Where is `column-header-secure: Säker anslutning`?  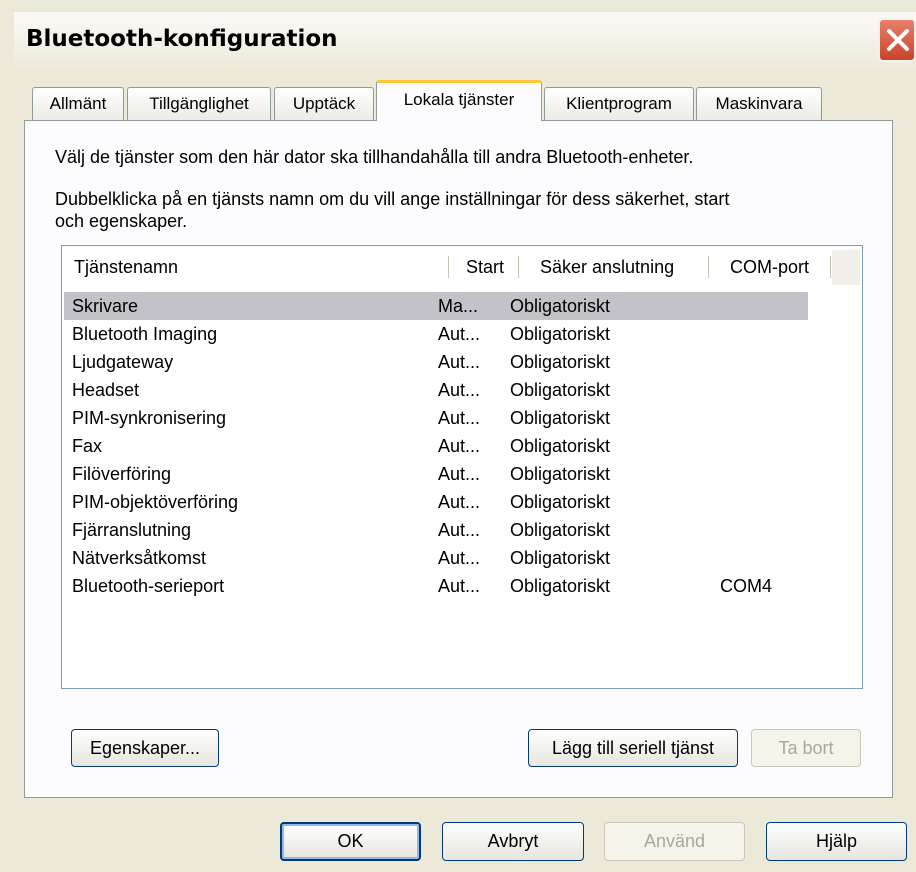 column-header-secure: Säker anslutning is located at coordinates (625, 267).